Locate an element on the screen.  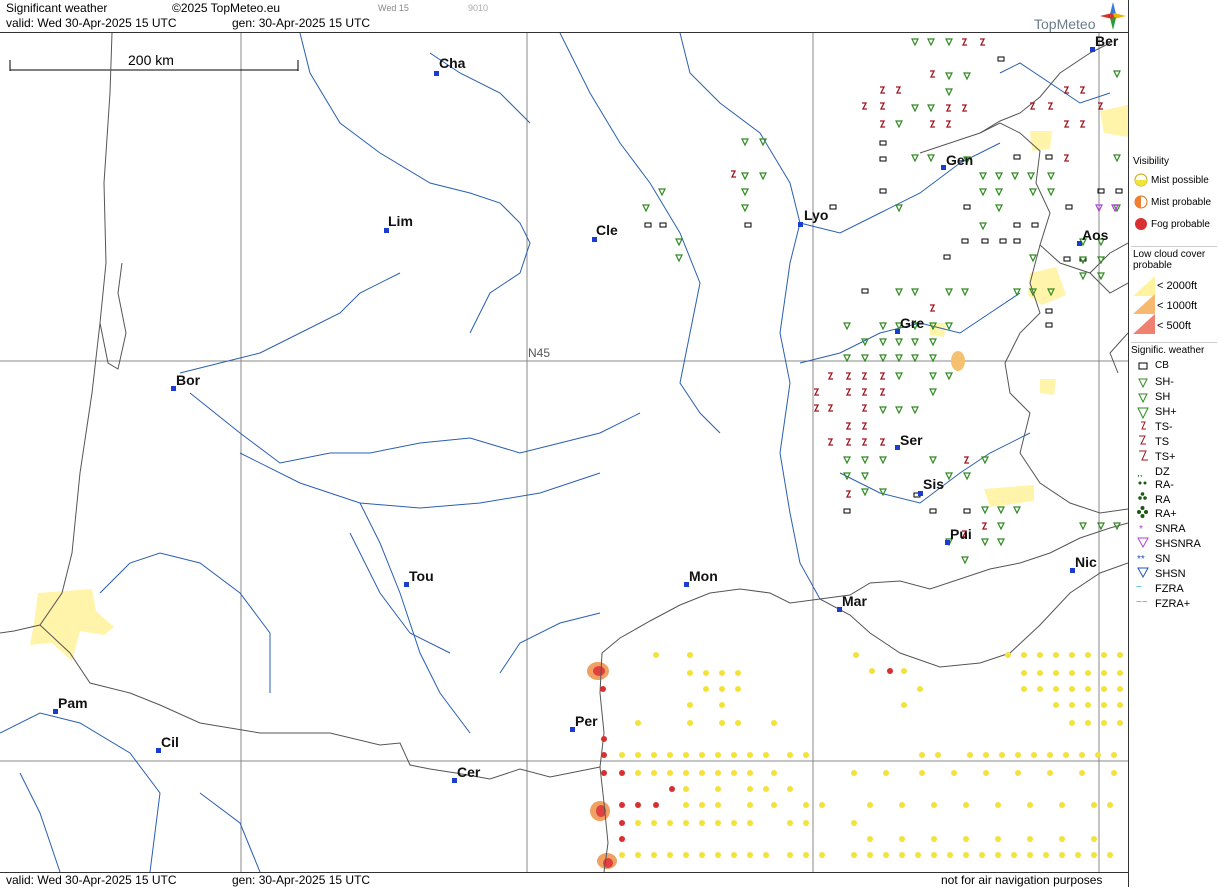
legend-ra-light: RA- is located at coordinates (1164, 485).